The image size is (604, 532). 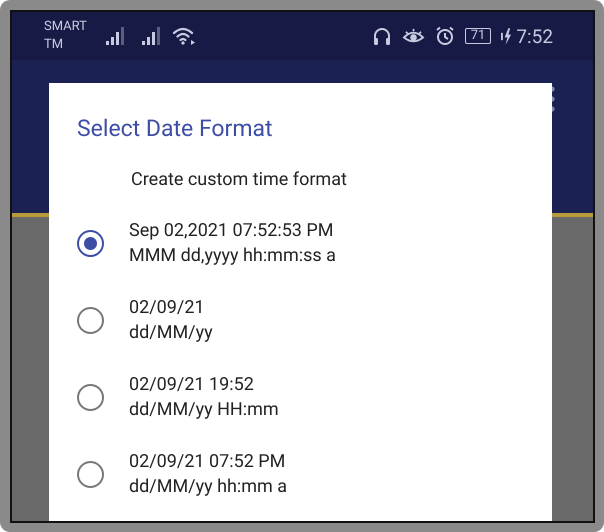 What do you see at coordinates (171, 333) in the screenshot?
I see `format-pattern: dd/MM/yy` at bounding box center [171, 333].